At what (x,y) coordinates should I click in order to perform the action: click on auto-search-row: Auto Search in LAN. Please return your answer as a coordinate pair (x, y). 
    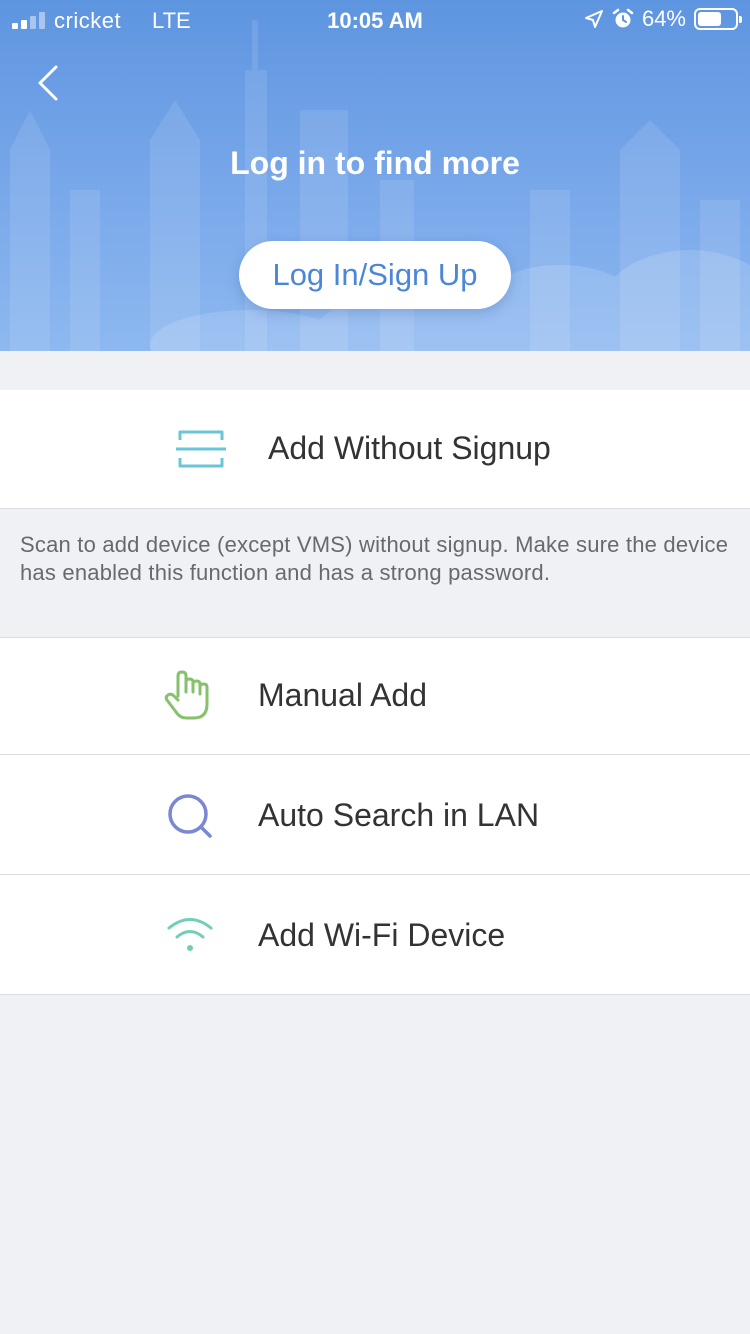
    Looking at the image, I should click on (375, 815).